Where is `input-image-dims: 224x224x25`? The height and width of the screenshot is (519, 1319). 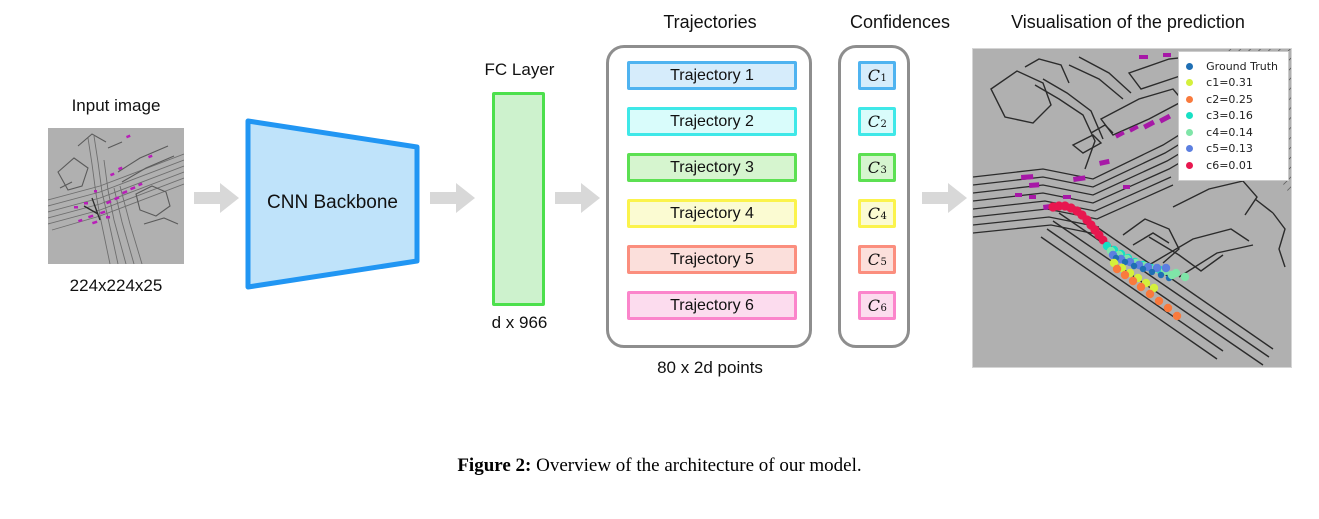 input-image-dims: 224x224x25 is located at coordinates (116, 285).